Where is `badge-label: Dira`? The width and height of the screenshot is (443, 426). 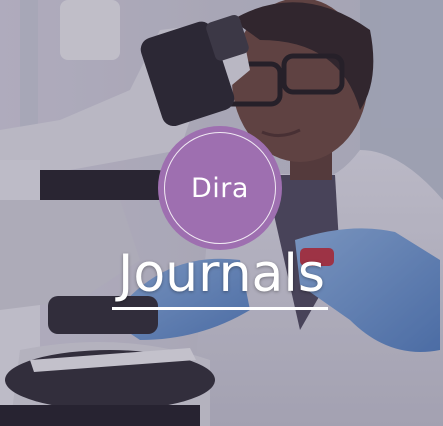
badge-label: Dira is located at coordinates (220, 188).